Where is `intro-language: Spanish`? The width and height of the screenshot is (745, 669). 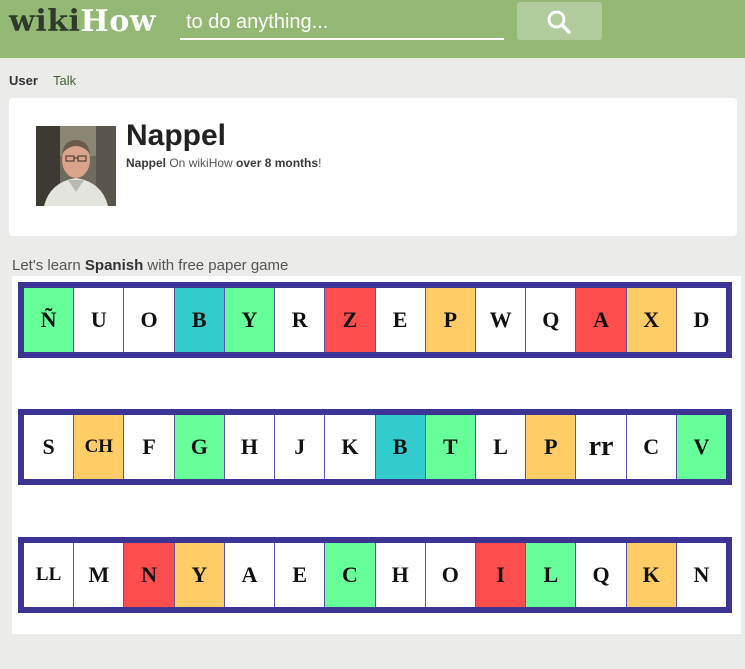
intro-language: Spanish is located at coordinates (114, 265).